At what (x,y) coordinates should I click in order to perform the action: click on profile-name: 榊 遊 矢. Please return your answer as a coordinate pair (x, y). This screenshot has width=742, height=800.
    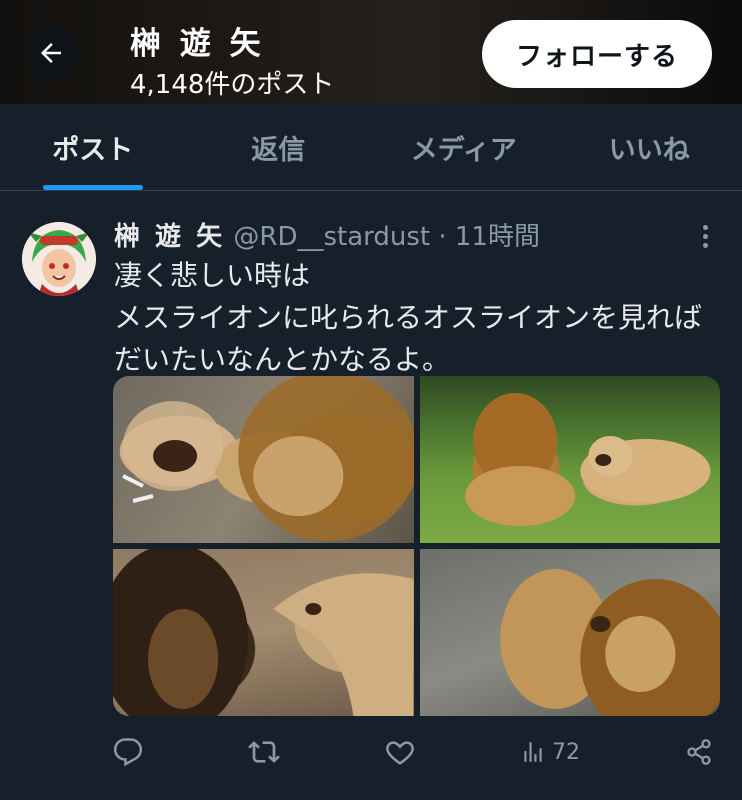
    Looking at the image, I should click on (197, 44).